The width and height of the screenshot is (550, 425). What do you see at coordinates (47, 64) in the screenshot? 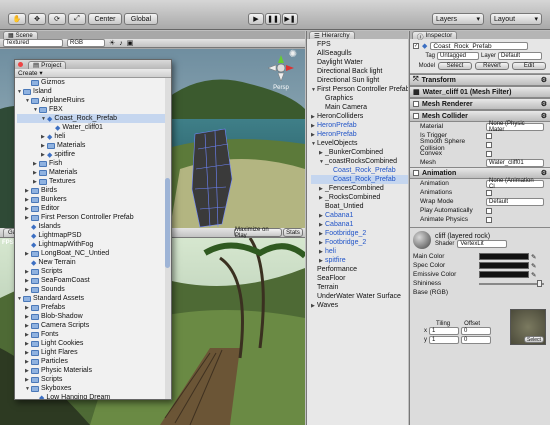
I see `tab-project: ▤ Project` at bounding box center [47, 64].